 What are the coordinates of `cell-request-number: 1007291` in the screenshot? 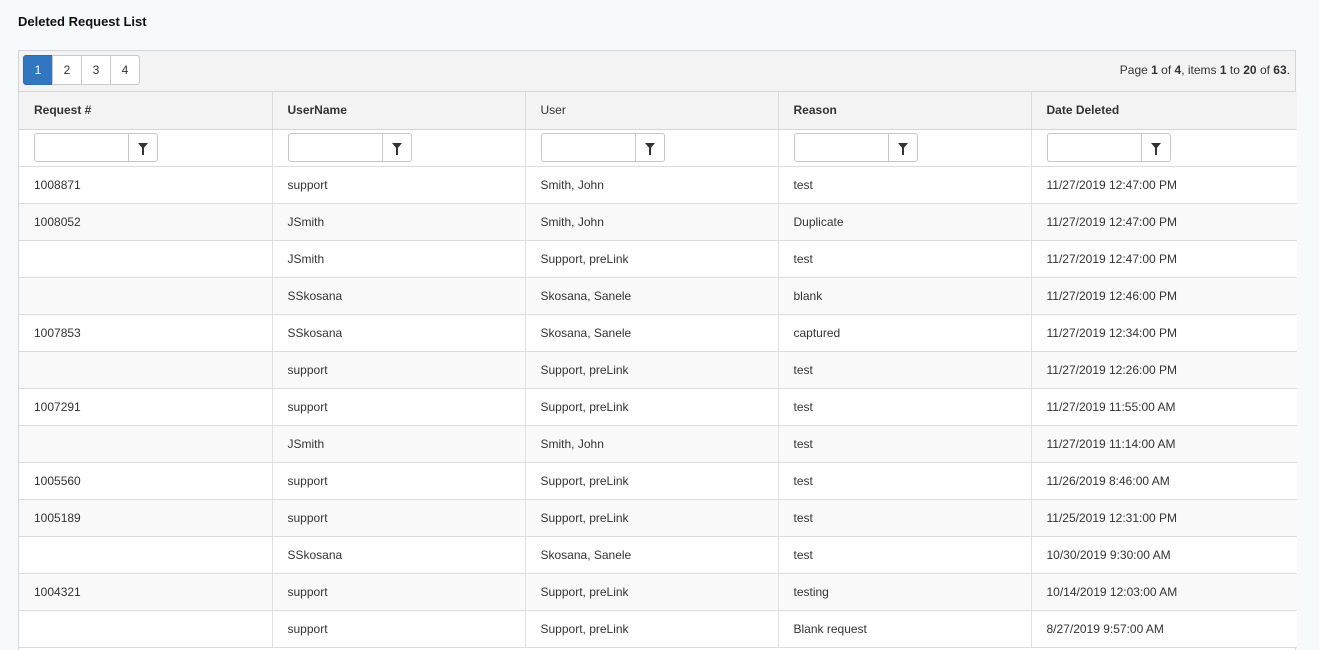 It's located at (146, 407).